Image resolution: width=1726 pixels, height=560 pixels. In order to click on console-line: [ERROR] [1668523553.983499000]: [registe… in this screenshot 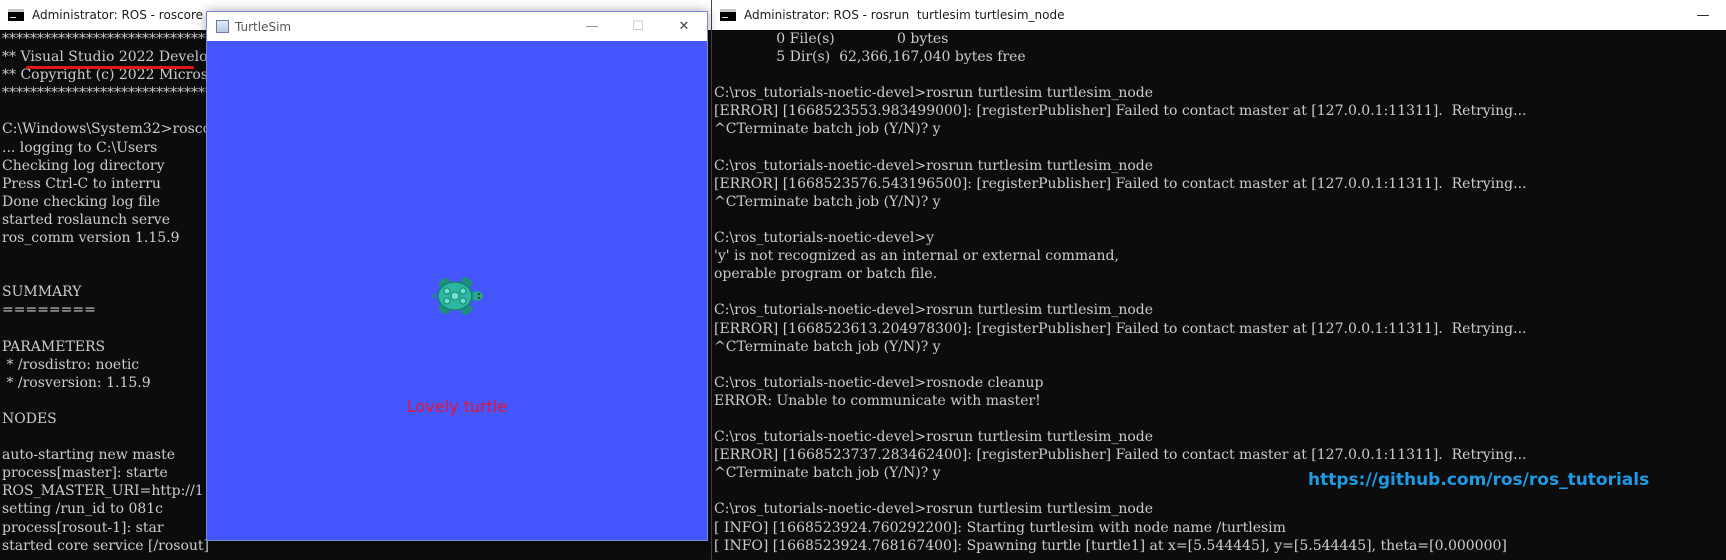, I will do `click(1120, 111)`.